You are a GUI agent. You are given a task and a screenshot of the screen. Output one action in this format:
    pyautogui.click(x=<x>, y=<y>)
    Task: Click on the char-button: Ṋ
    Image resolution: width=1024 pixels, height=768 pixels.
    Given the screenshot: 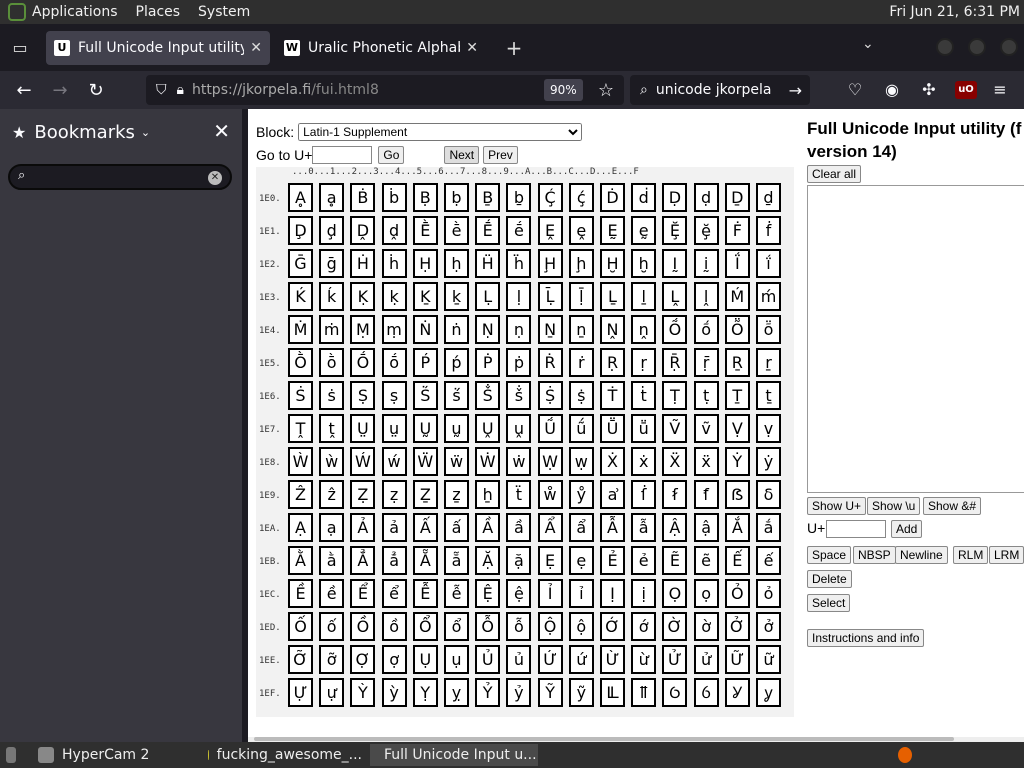 What is the action you would take?
    pyautogui.click(x=612, y=329)
    